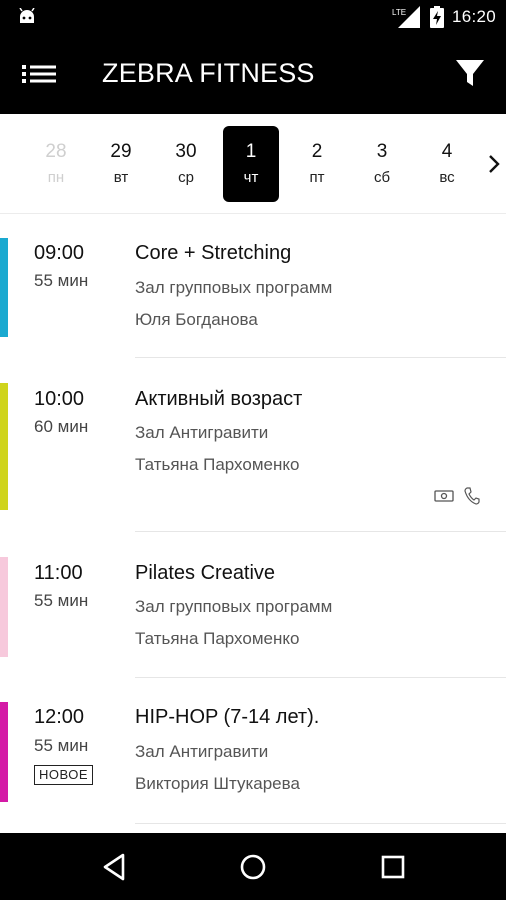 This screenshot has height=900, width=506. Describe the element at coordinates (317, 177) in the screenshot. I see `day-of-week: пт` at that location.